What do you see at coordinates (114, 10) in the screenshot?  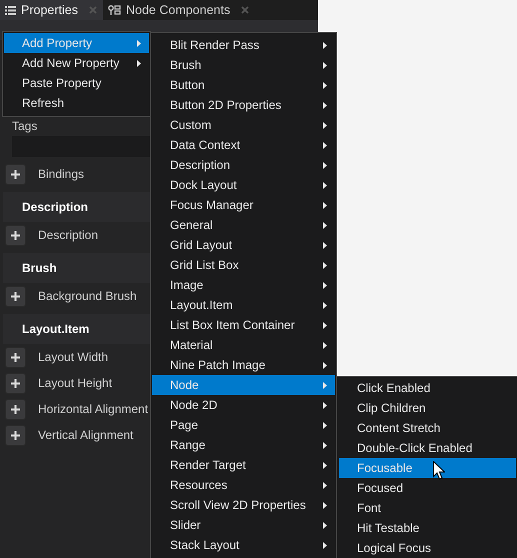 I see `components-icon` at bounding box center [114, 10].